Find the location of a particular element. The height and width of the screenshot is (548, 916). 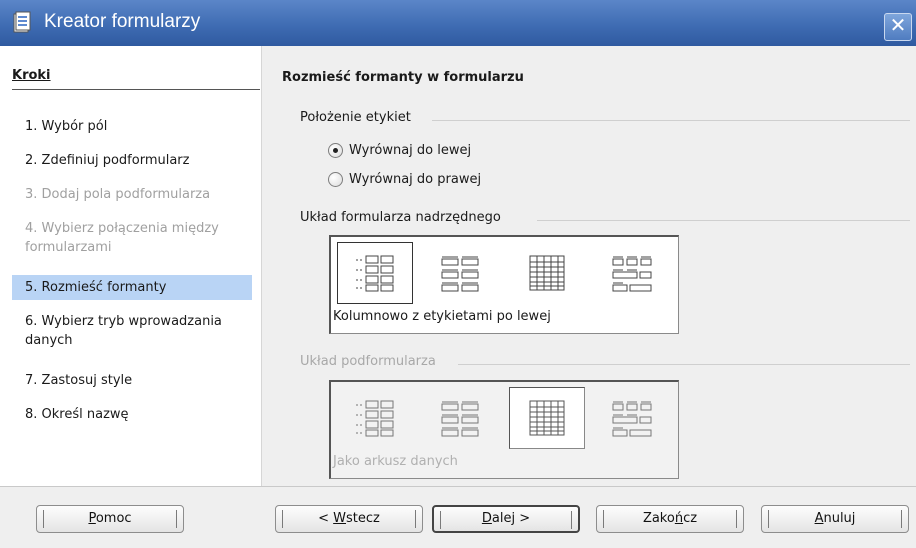

window-titlebar: Kreator formularzy ✕ is located at coordinates (458, 23).